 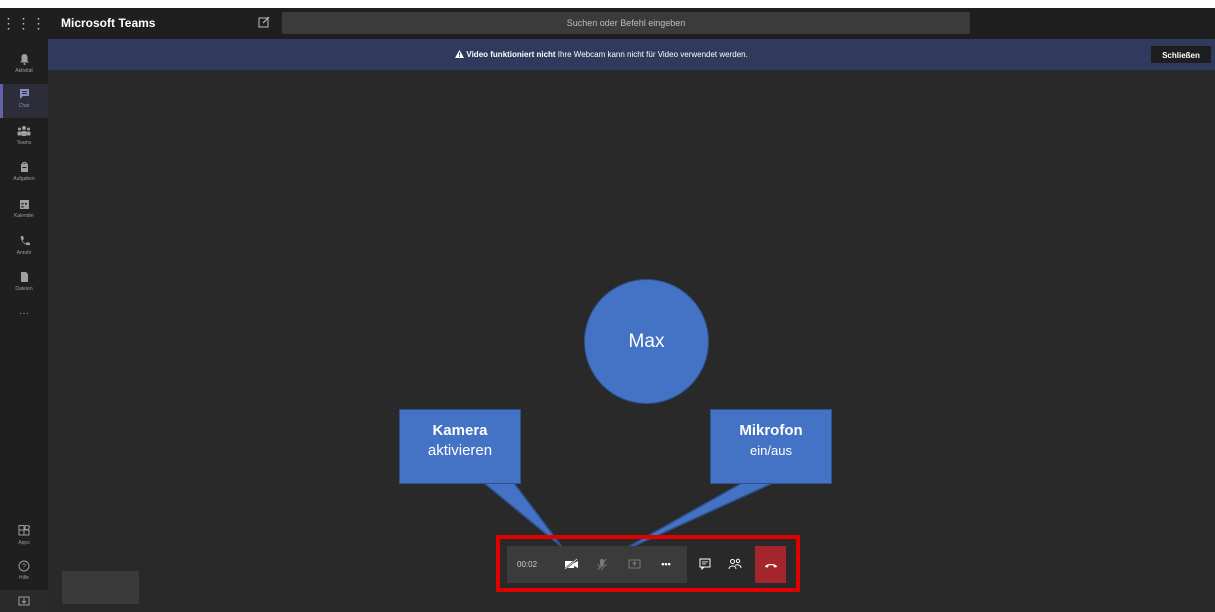 I want to click on control-group: 00:02 •••, so click(x=597, y=564).